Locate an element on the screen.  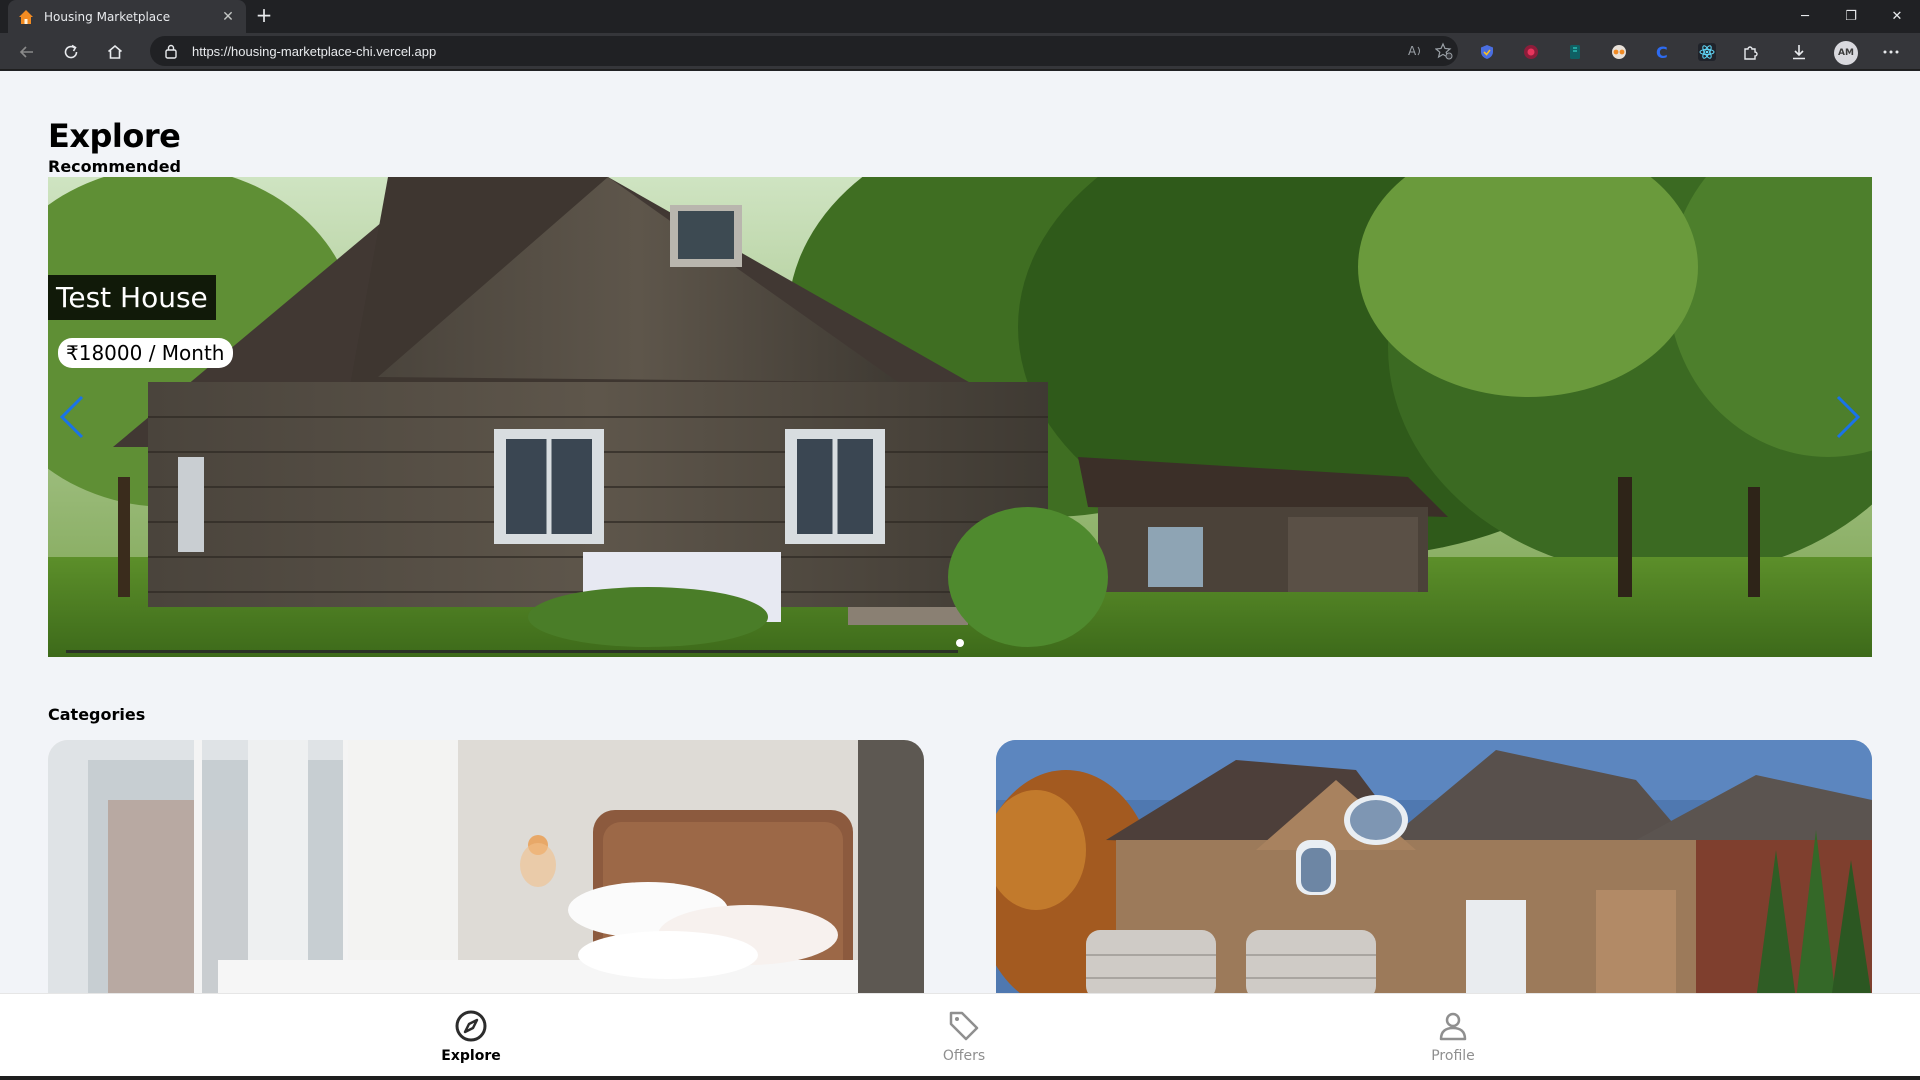
home-icon is located at coordinates (115, 51).